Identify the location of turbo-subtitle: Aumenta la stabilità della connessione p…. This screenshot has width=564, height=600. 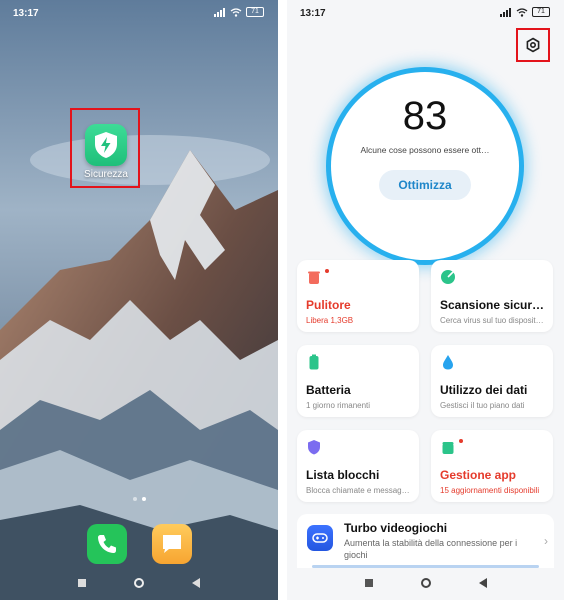
(431, 549).